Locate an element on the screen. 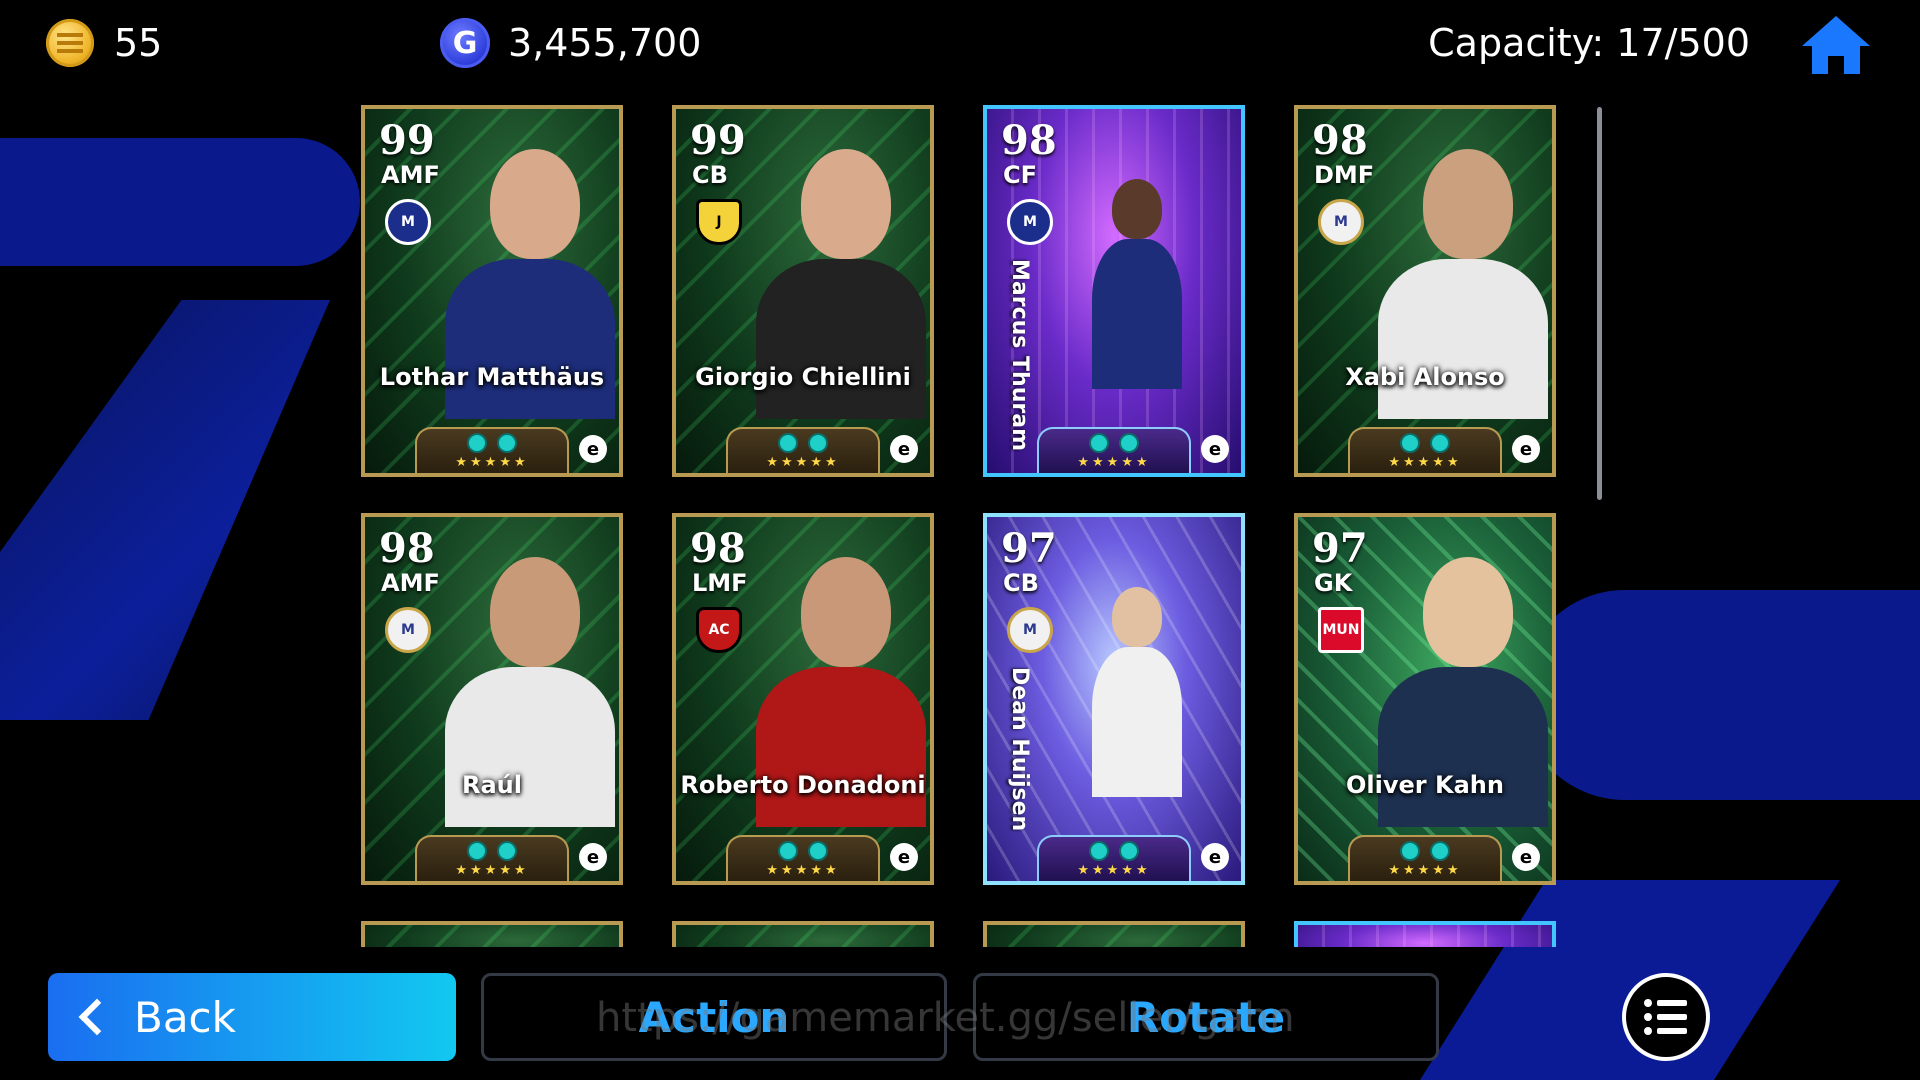 The width and height of the screenshot is (1920, 1080). player-card: 97 CB M Dean Huijsen ★★★★★ e is located at coordinates (1114, 699).